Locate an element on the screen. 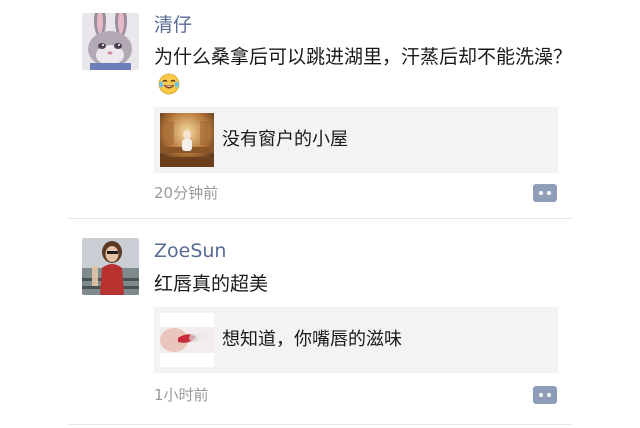 The height and width of the screenshot is (428, 640). link-title: 没有窗户的小屋 is located at coordinates (285, 139).